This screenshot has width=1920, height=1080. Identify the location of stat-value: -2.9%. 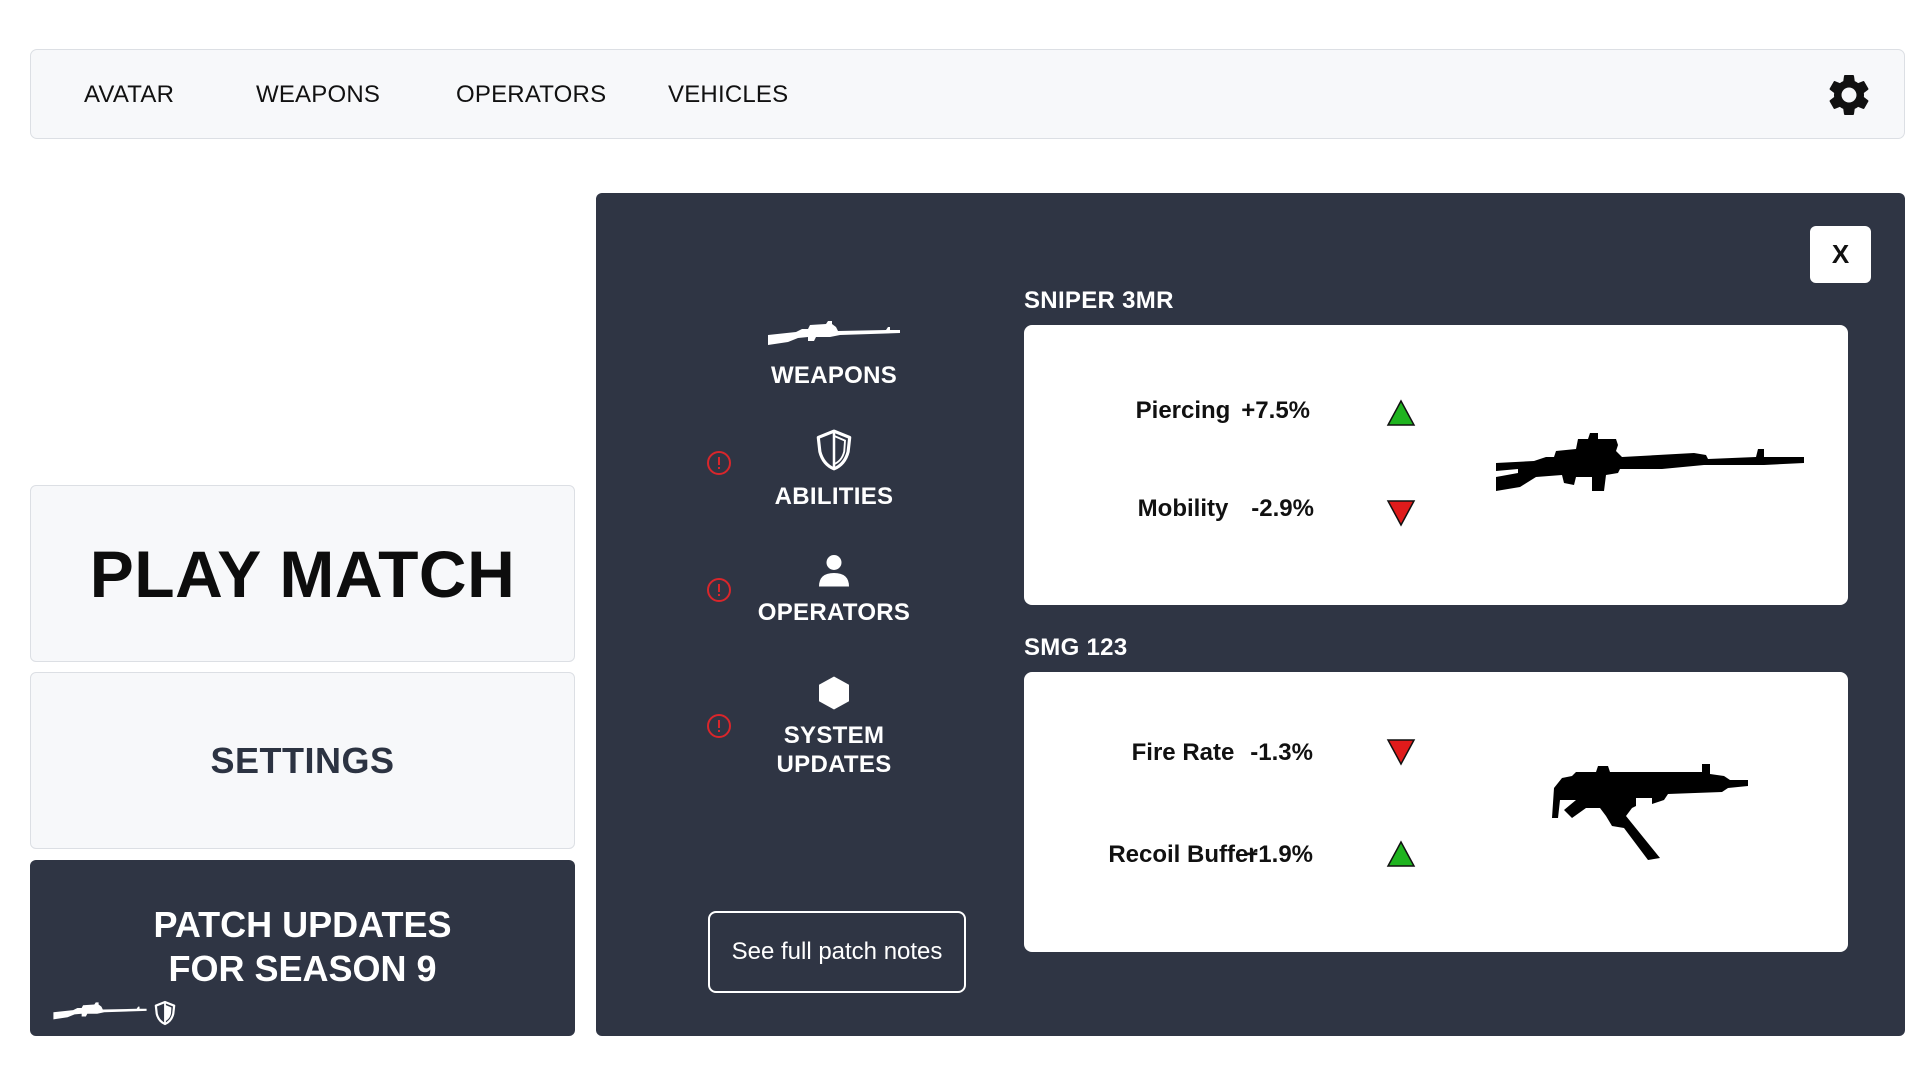
(1282, 508).